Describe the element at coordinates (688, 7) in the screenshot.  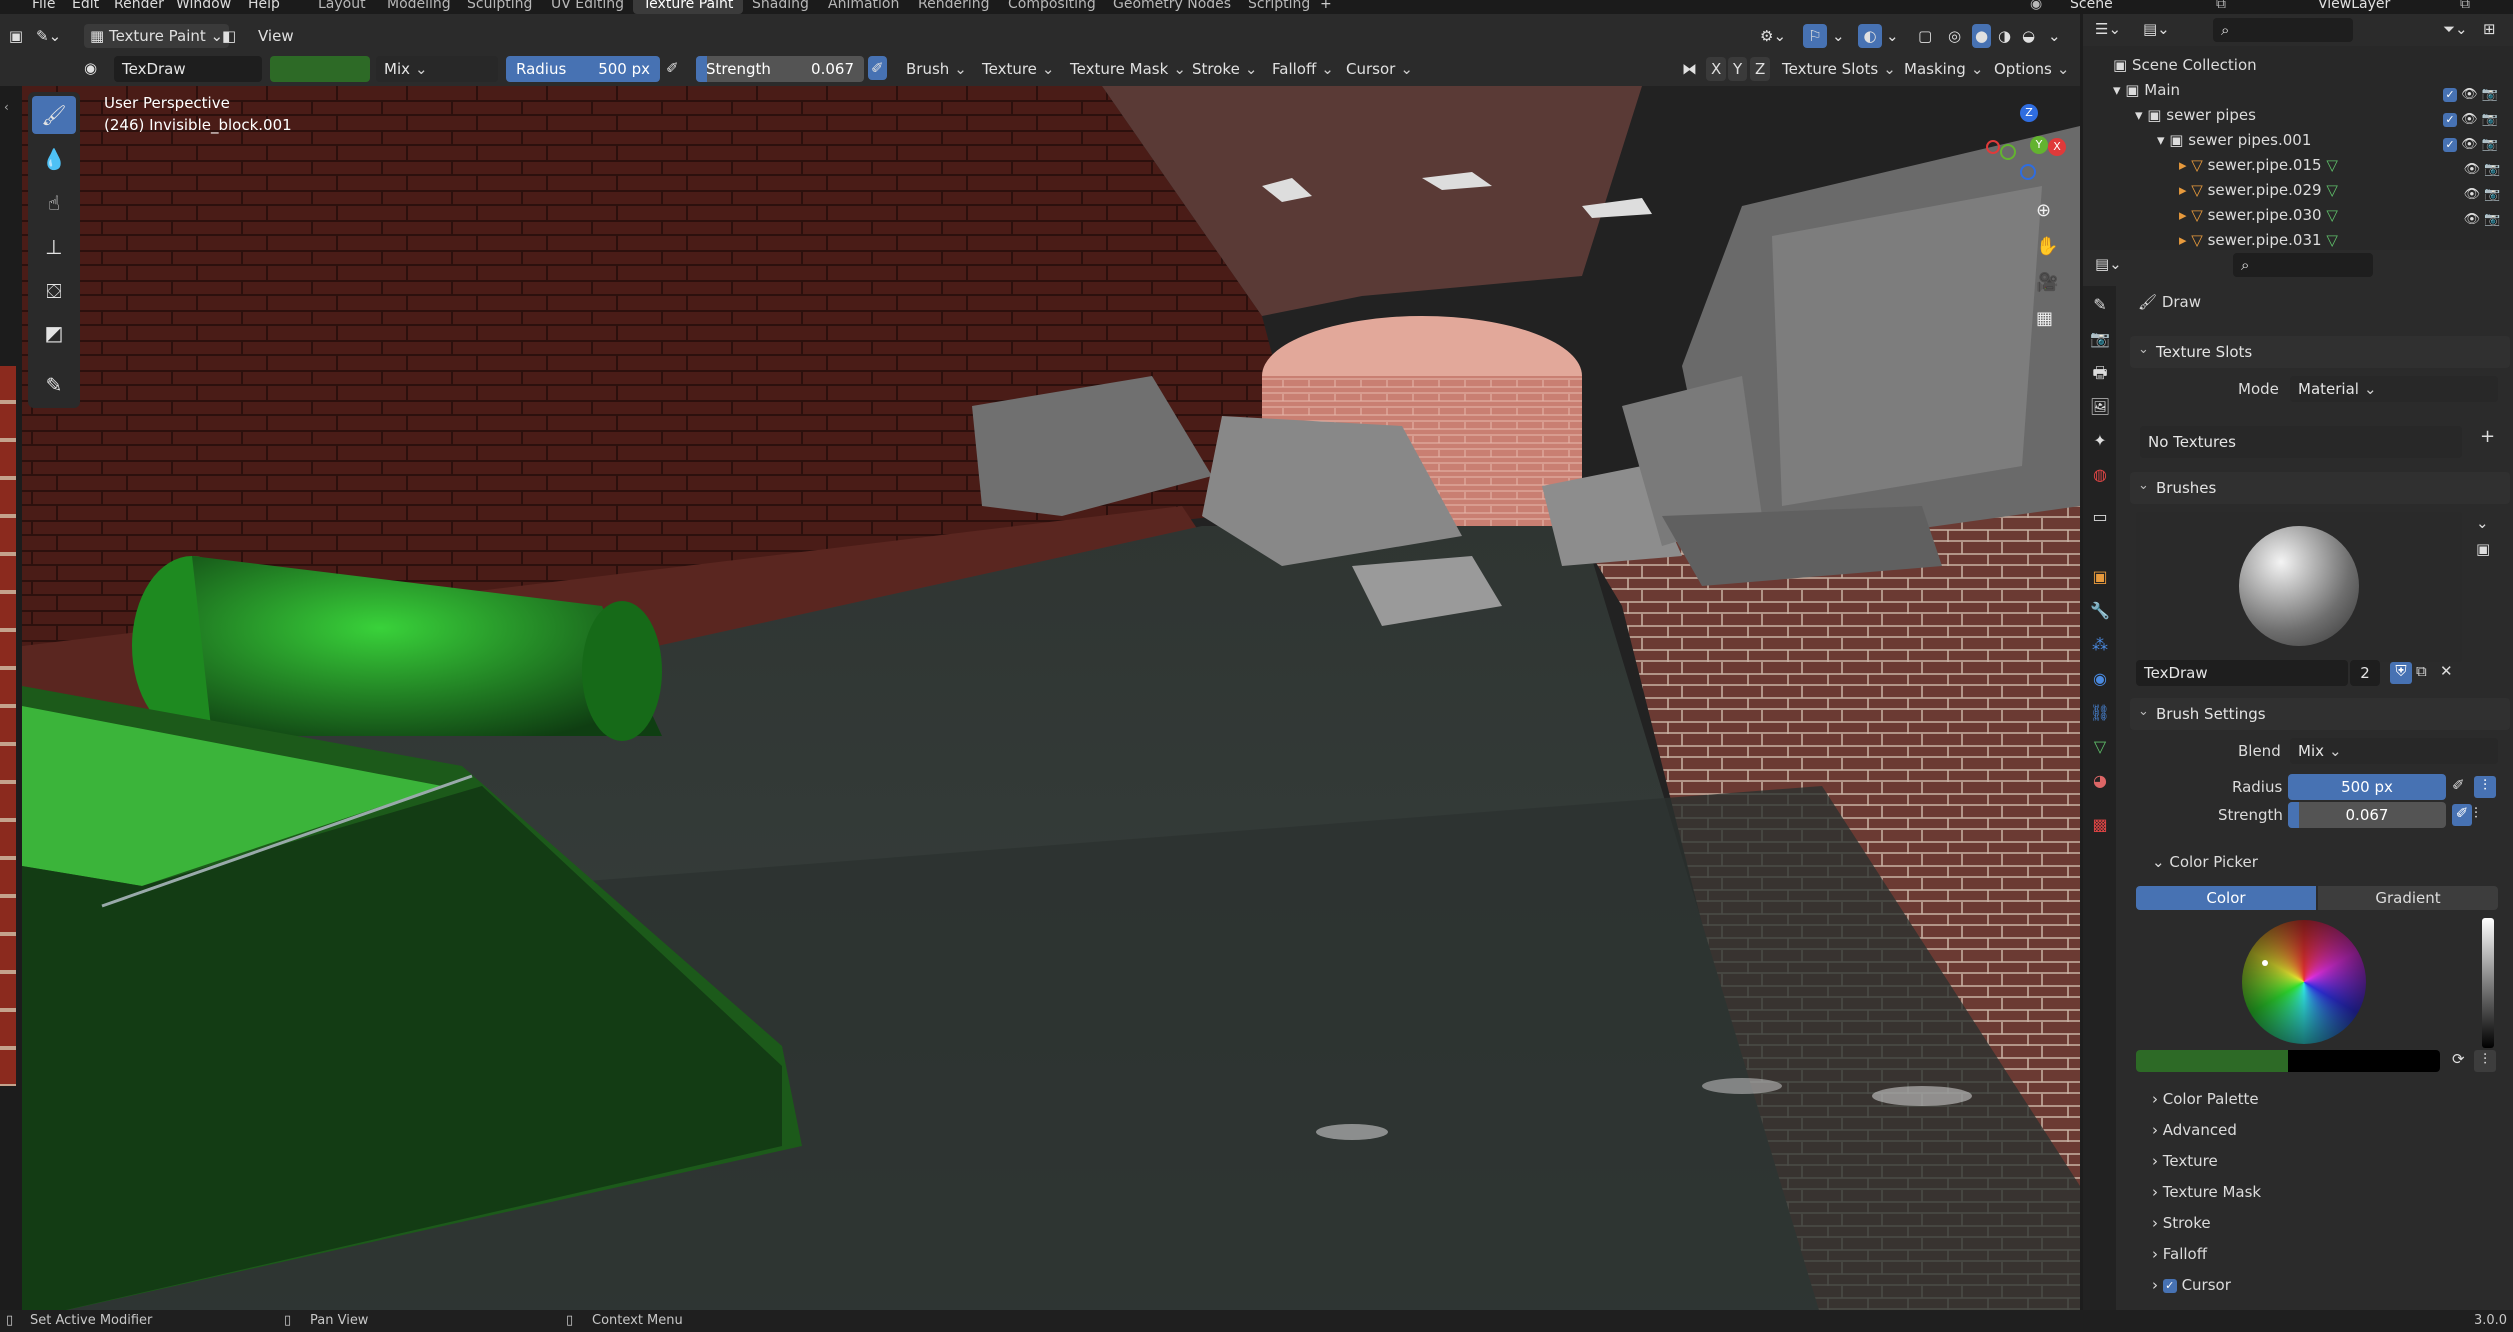
I see `tab-texture-paint: Texture Paint` at that location.